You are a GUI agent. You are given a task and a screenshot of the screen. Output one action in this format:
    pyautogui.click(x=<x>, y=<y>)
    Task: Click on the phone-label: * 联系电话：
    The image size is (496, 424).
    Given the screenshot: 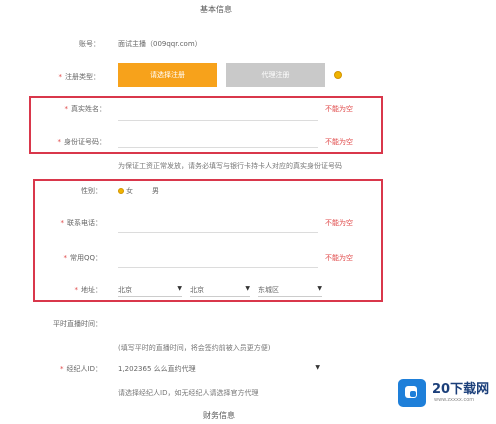 What is the action you would take?
    pyautogui.click(x=81, y=223)
    